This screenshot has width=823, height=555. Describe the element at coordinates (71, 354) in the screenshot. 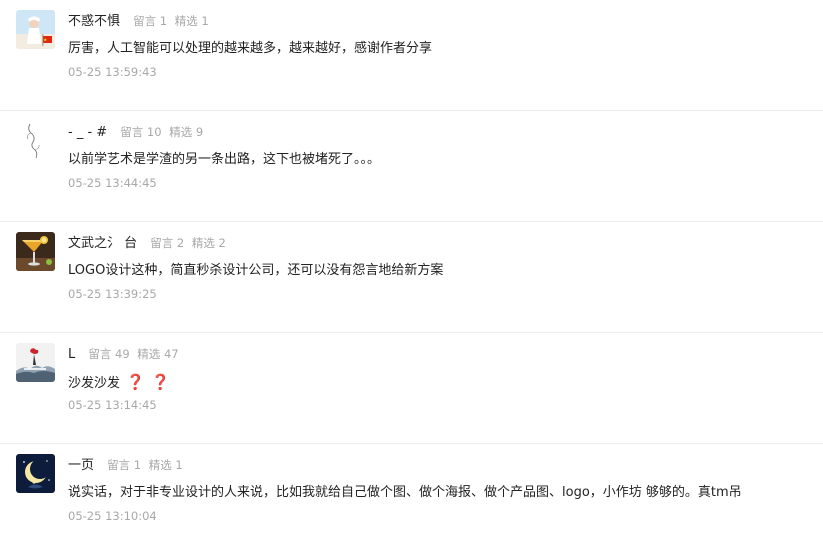

I see `user-name: L` at that location.